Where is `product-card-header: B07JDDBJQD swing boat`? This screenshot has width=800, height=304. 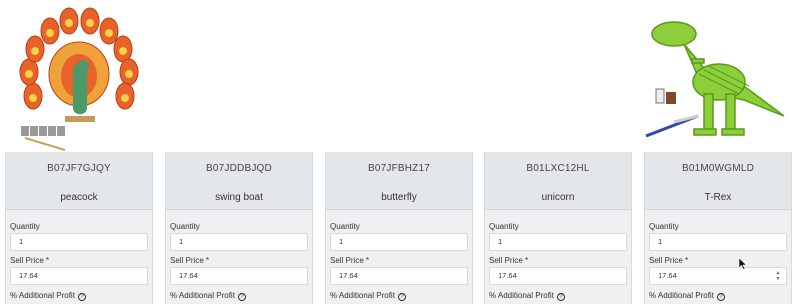 product-card-header: B07JDDBJQD swing boat is located at coordinates (239, 181).